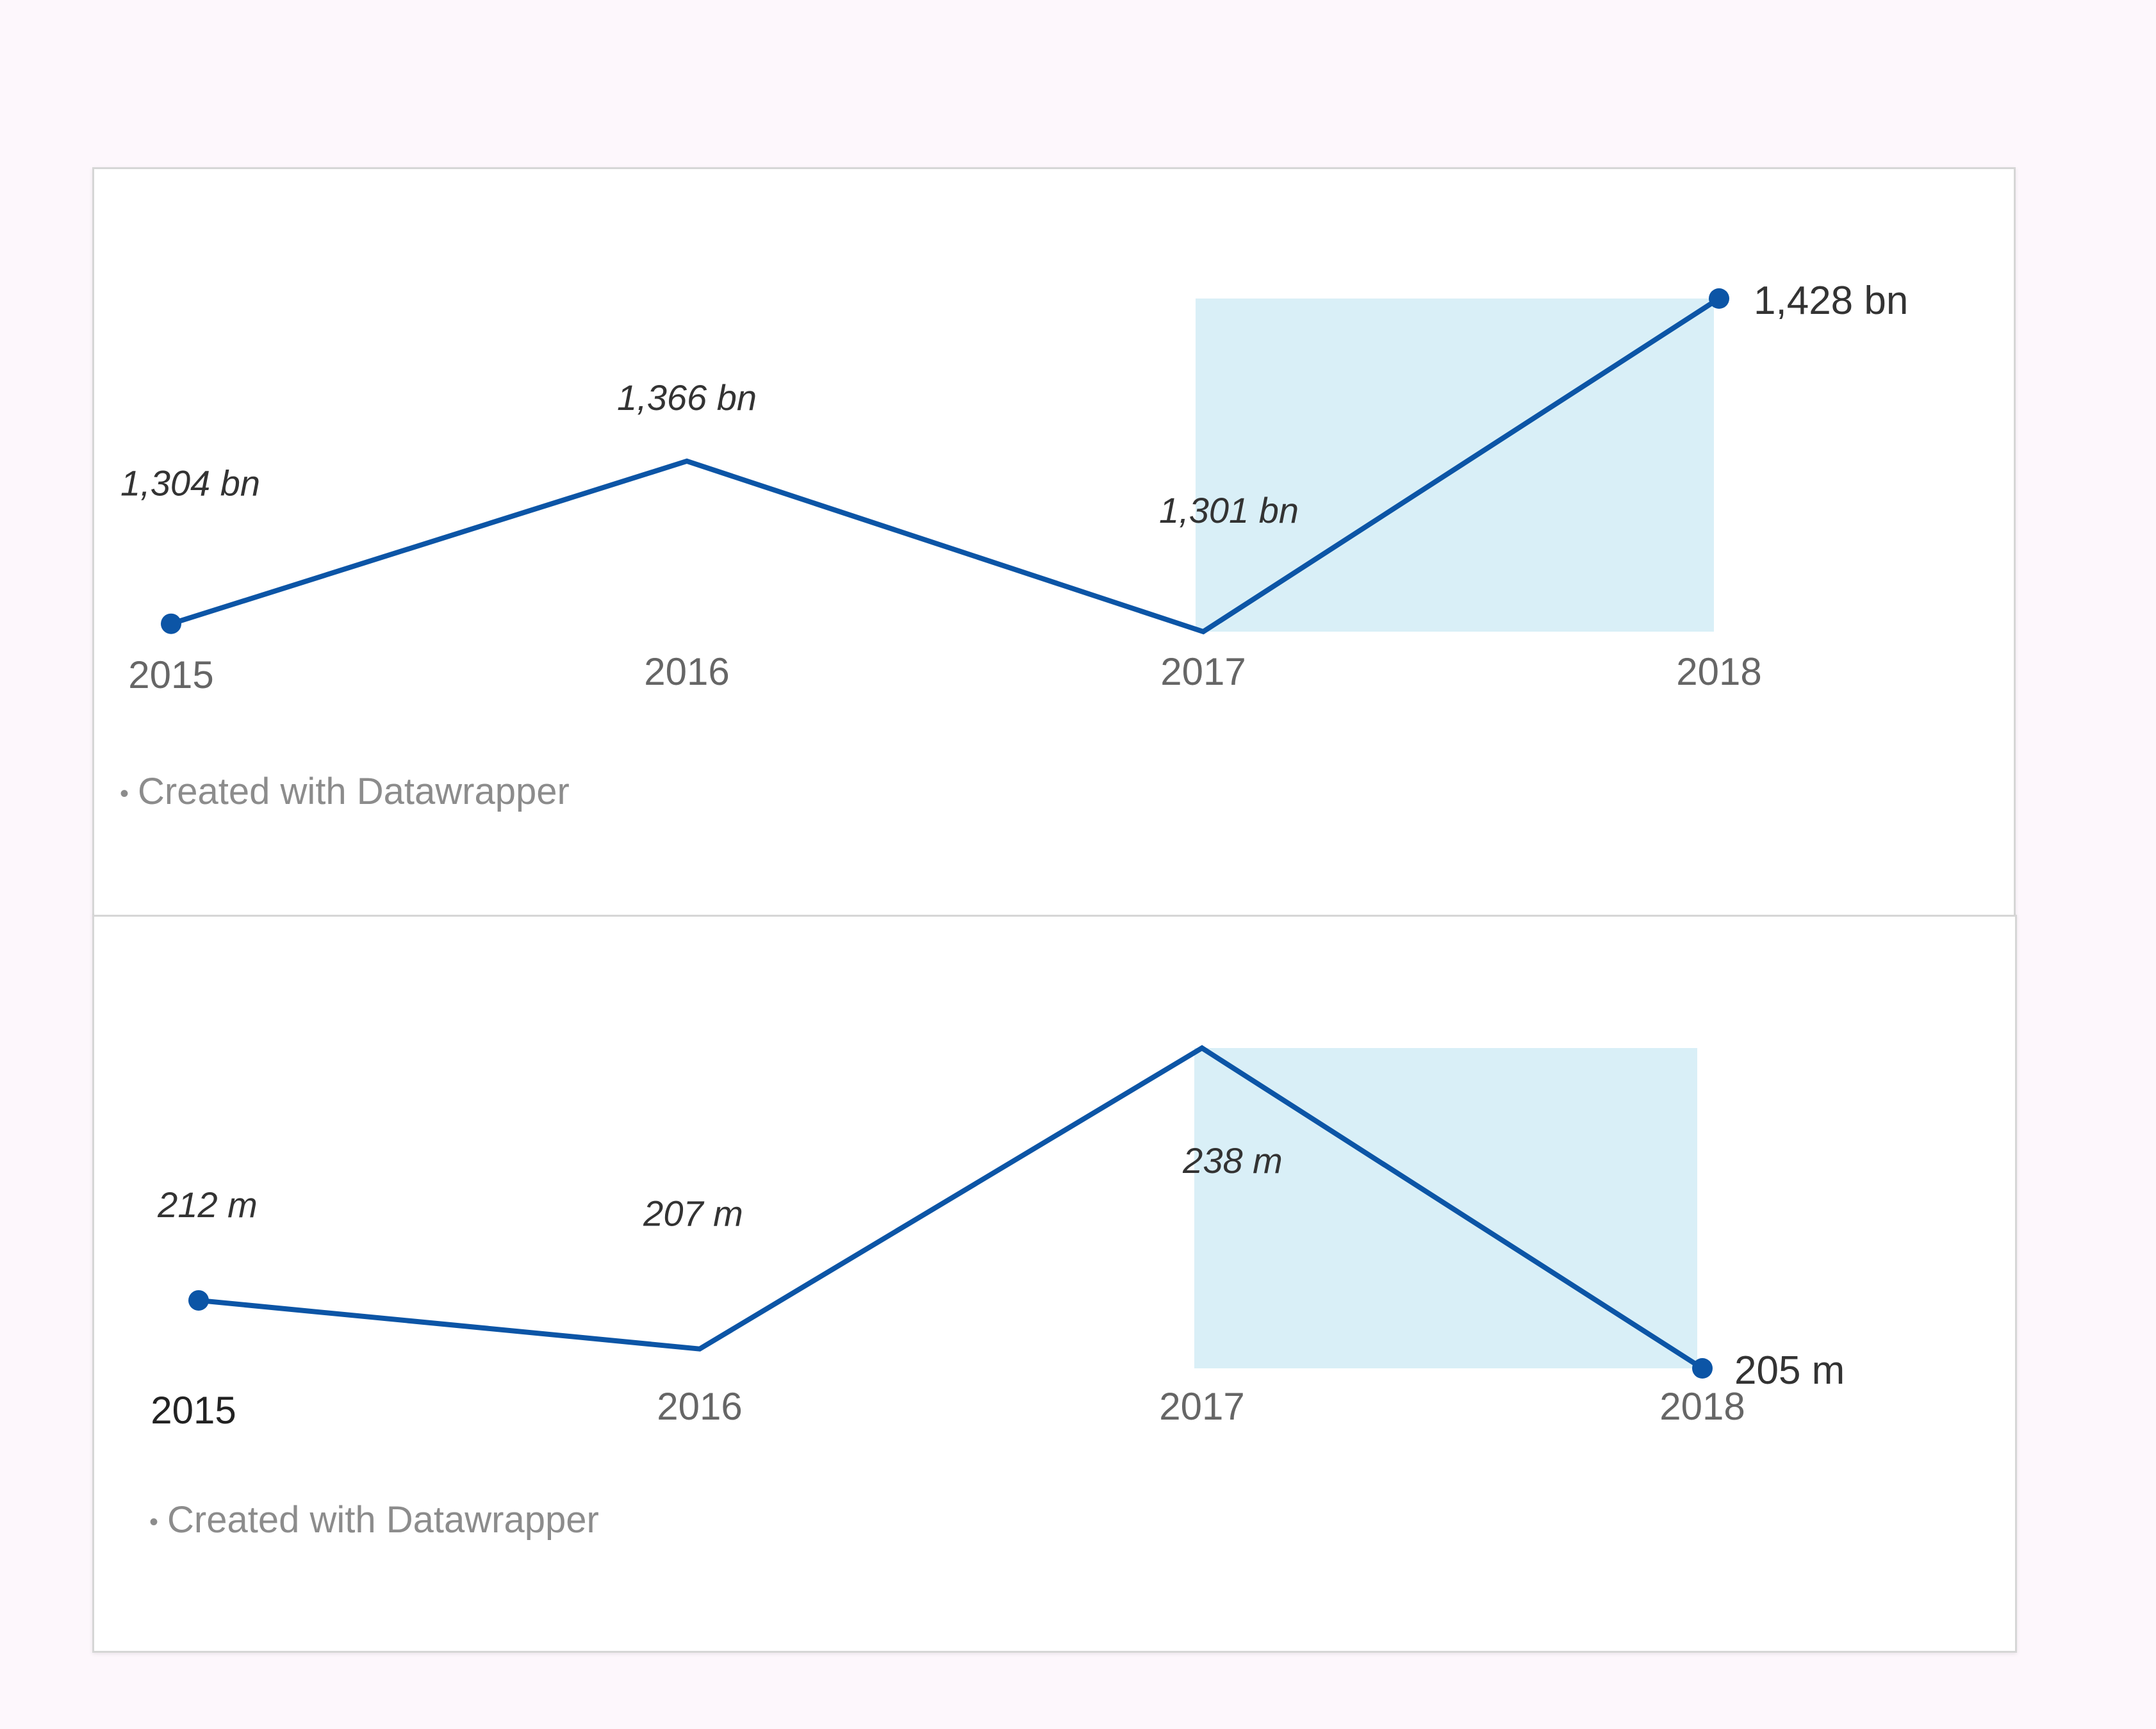 This screenshot has height=1729, width=2156. Describe the element at coordinates (1790, 1370) in the screenshot. I see `value-label-2018: 205 m` at that location.